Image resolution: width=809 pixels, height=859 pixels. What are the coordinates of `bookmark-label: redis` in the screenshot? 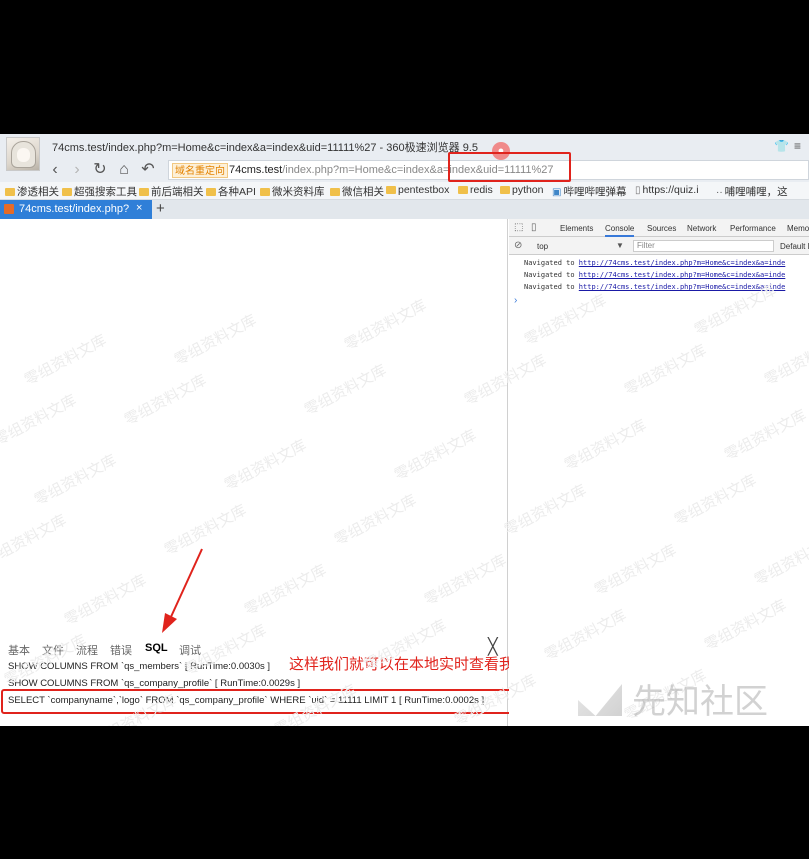 It's located at (481, 190).